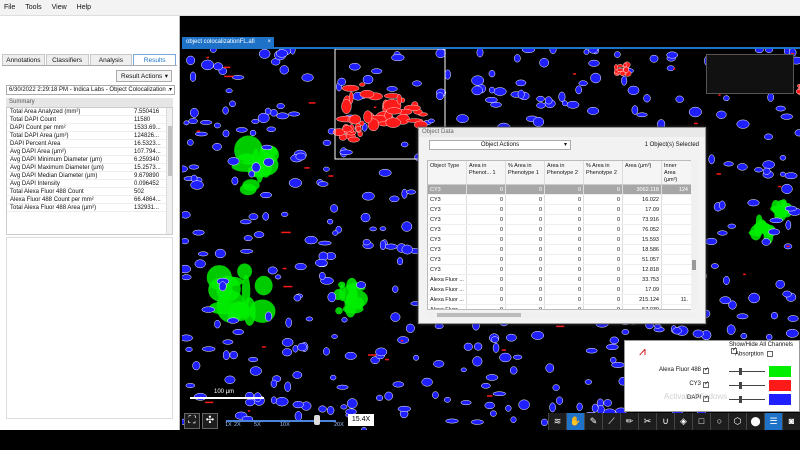 This screenshot has width=800, height=450. What do you see at coordinates (629, 421) in the screenshot?
I see `pencil-icon: ✏` at bounding box center [629, 421].